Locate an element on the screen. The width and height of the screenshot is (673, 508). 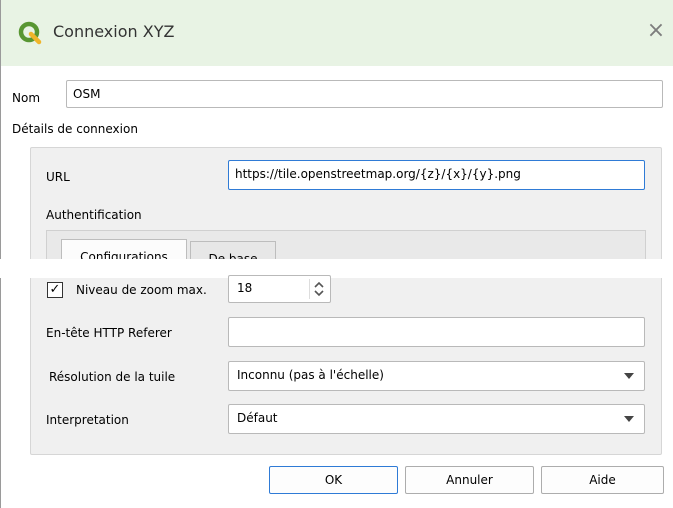
authentication-label: Authentification is located at coordinates (94, 215).